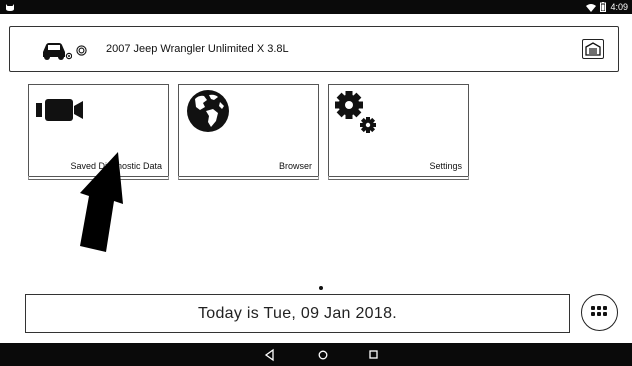 The height and width of the screenshot is (366, 632). Describe the element at coordinates (445, 166) in the screenshot. I see `tile-label: Settings` at that location.